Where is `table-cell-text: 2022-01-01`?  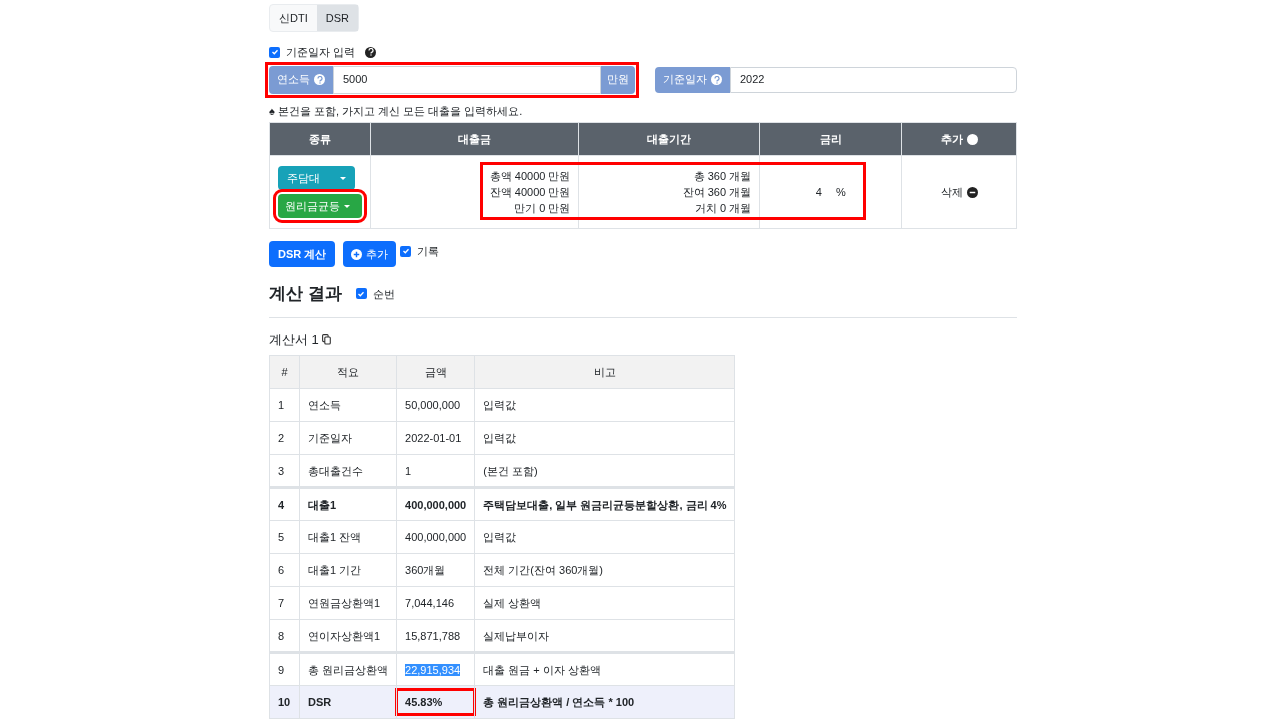
table-cell-text: 2022-01-01 is located at coordinates (433, 438).